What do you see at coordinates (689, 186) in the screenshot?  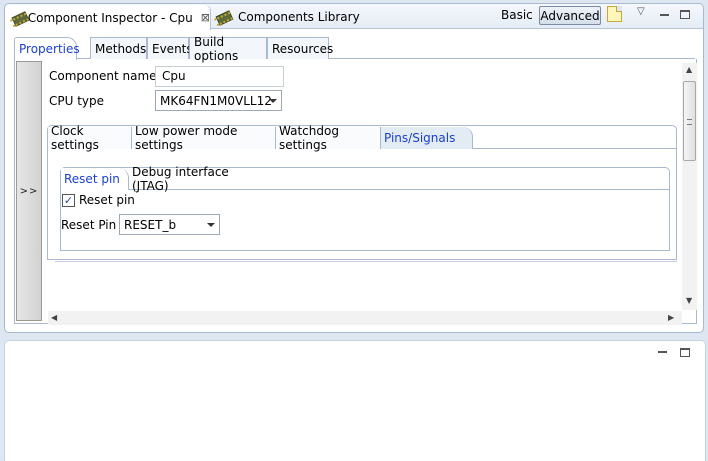 I see `vertical-scrollbar: ▲ ▼` at bounding box center [689, 186].